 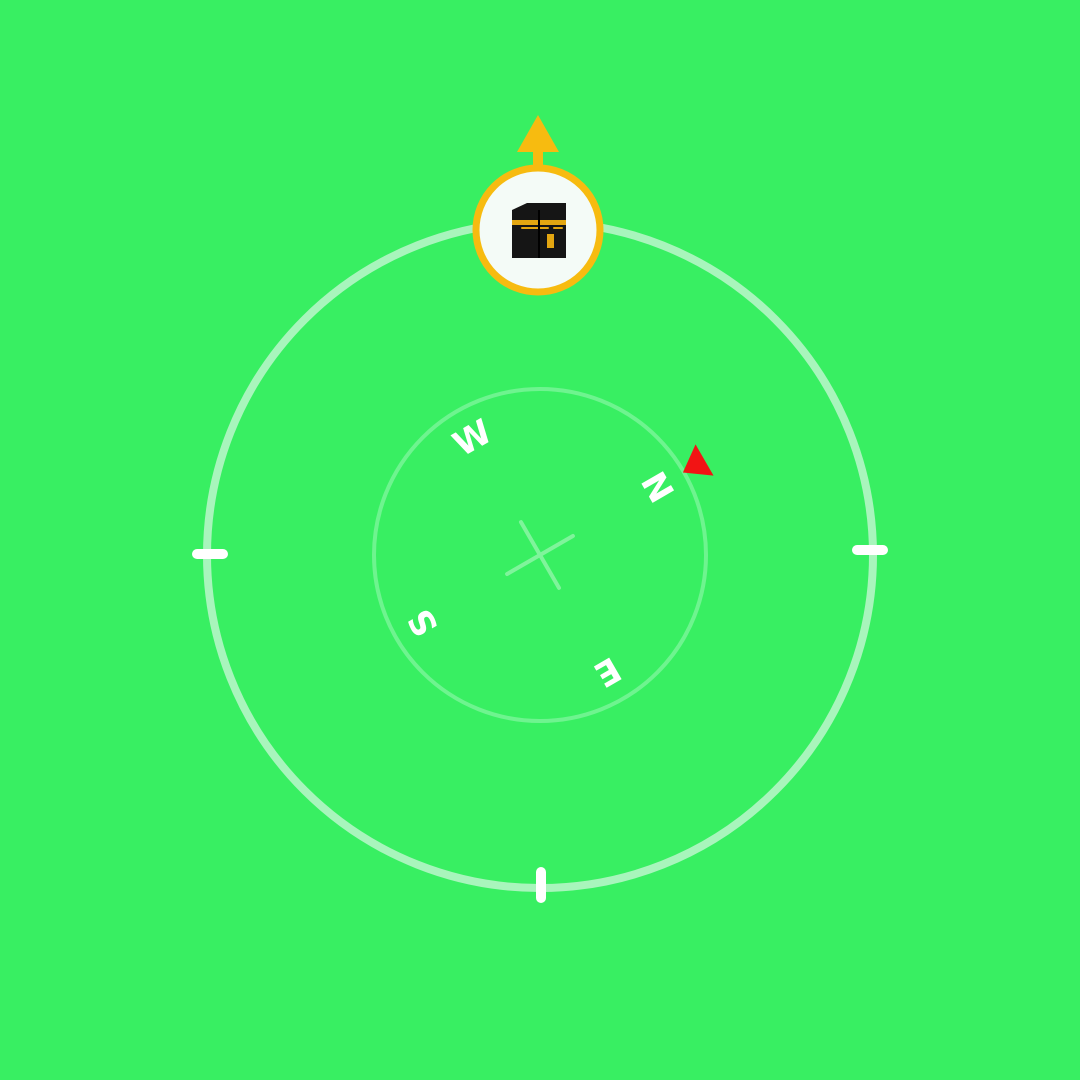 What do you see at coordinates (550, 241) in the screenshot?
I see `kaaba-door` at bounding box center [550, 241].